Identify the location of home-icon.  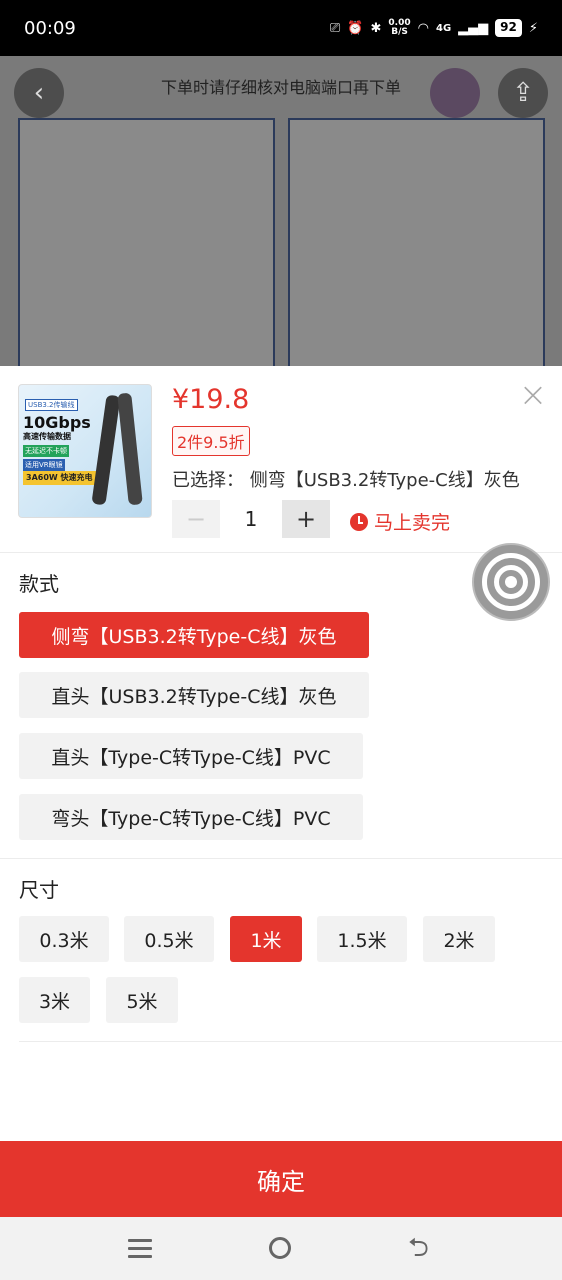
(280, 1248).